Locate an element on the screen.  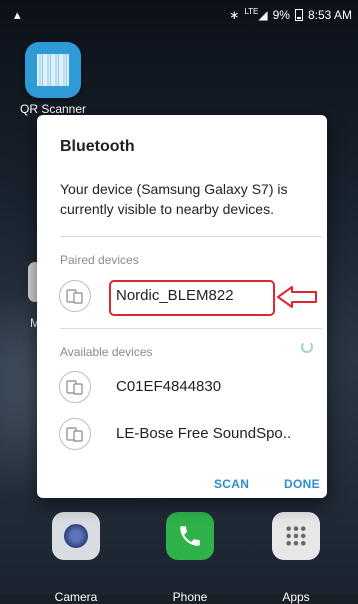
dock-camera: Camera is located at coordinates (76, 558).